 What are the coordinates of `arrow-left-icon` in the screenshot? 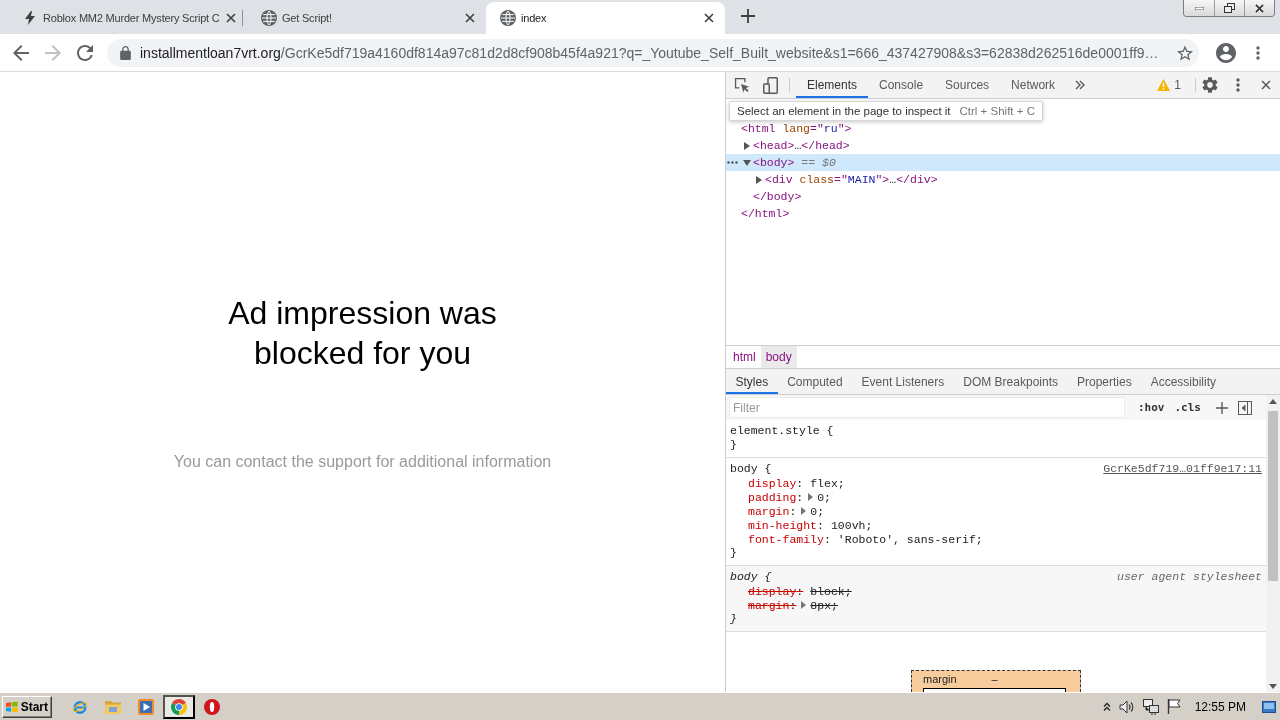 It's located at (21, 52).